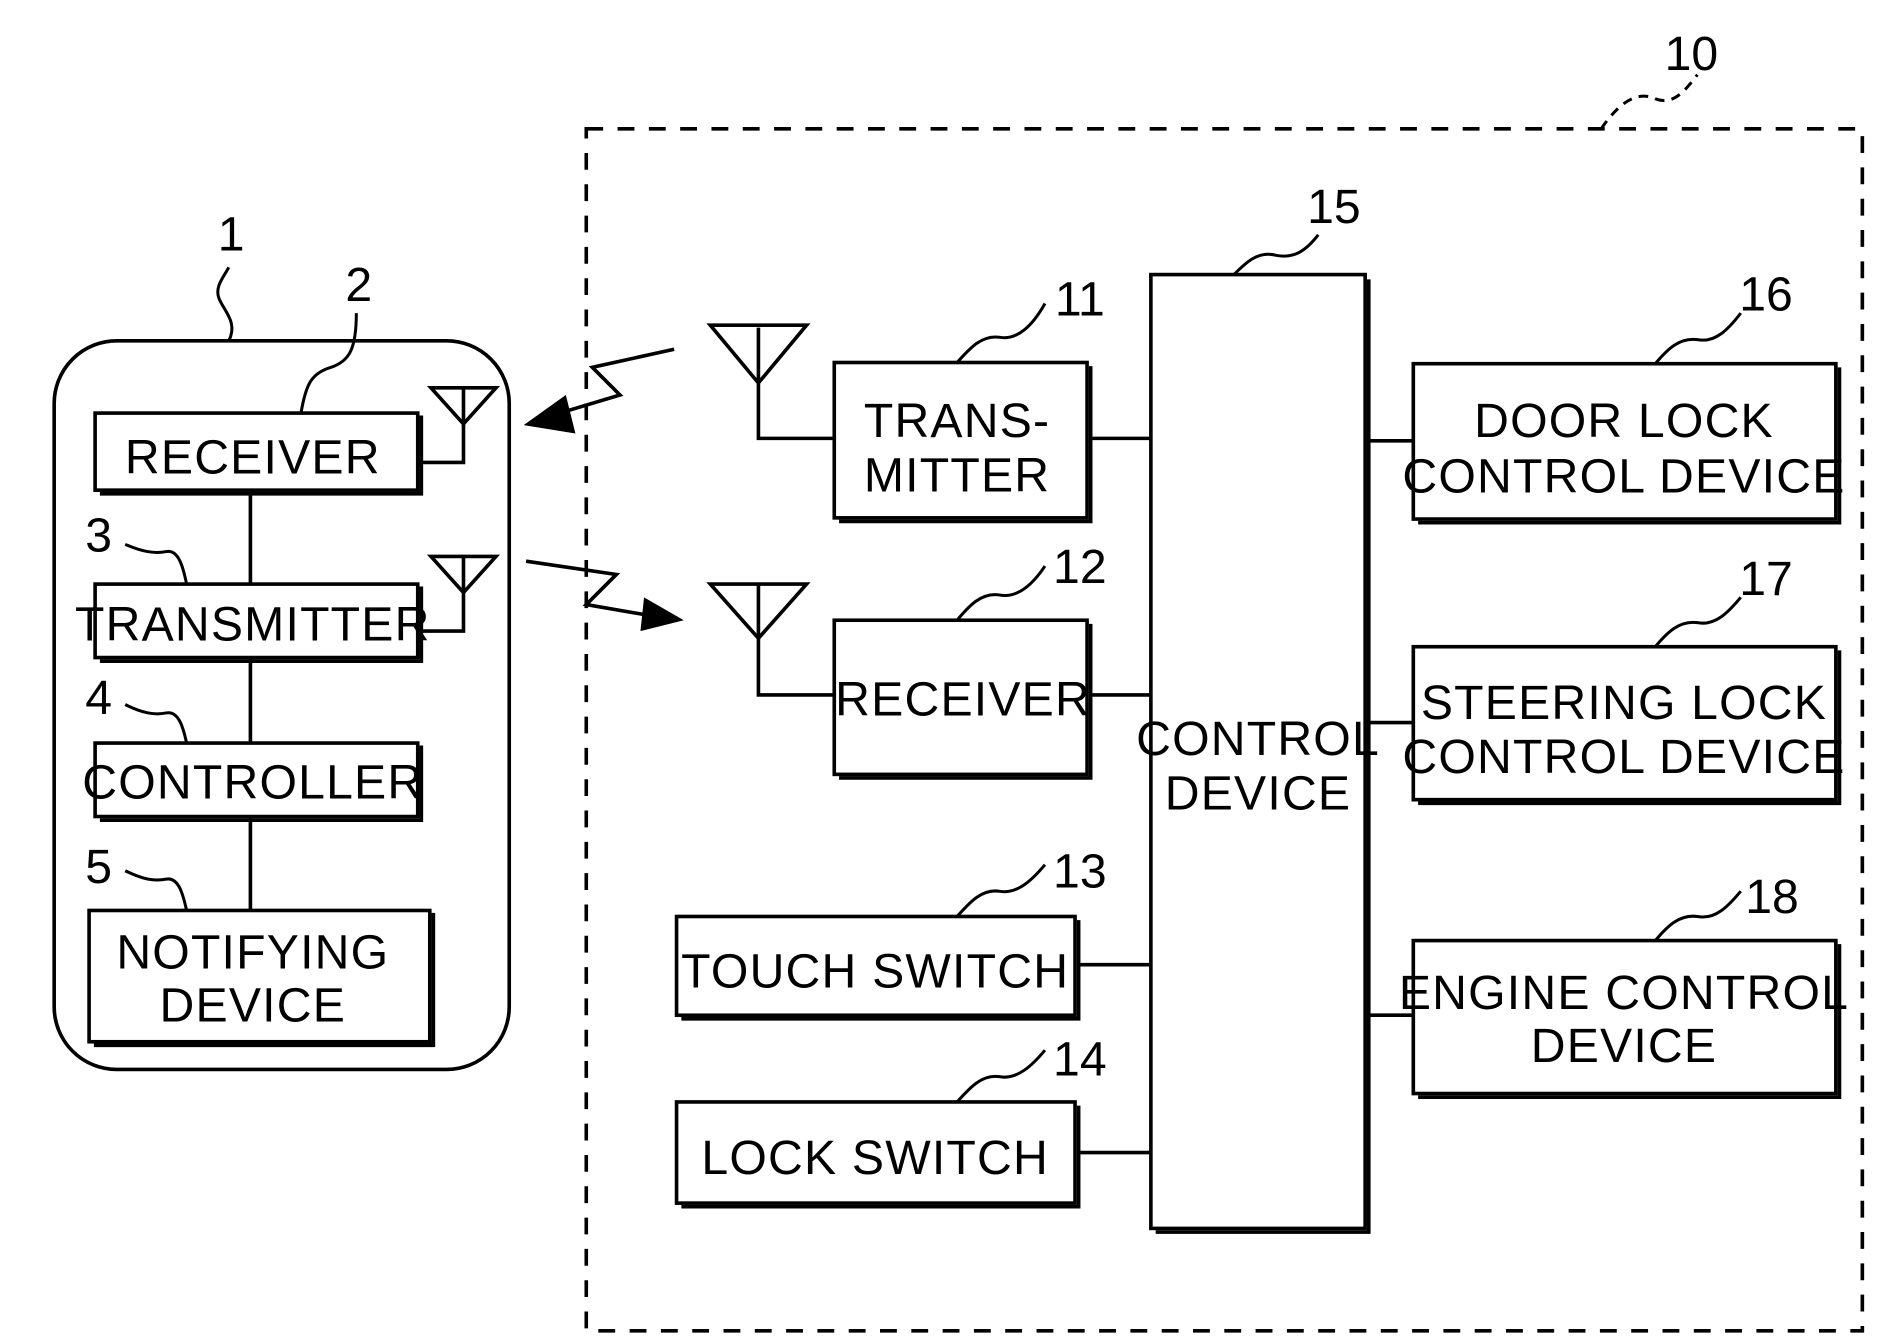 The image size is (1878, 1338). Describe the element at coordinates (1080, 1059) in the screenshot. I see `ref-label-14: 14` at that location.